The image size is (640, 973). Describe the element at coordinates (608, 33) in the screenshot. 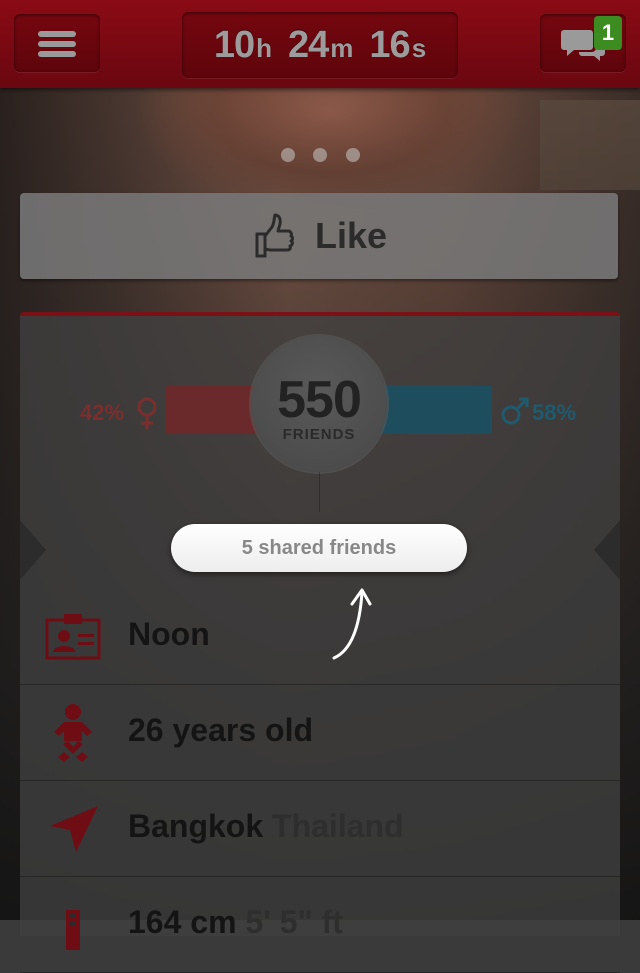

I see `messages-badge: 1` at that location.